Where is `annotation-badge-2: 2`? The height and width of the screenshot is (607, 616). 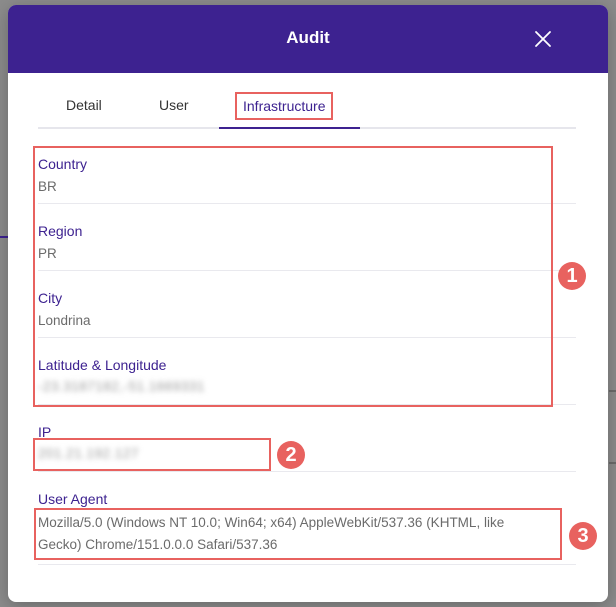 annotation-badge-2: 2 is located at coordinates (291, 455).